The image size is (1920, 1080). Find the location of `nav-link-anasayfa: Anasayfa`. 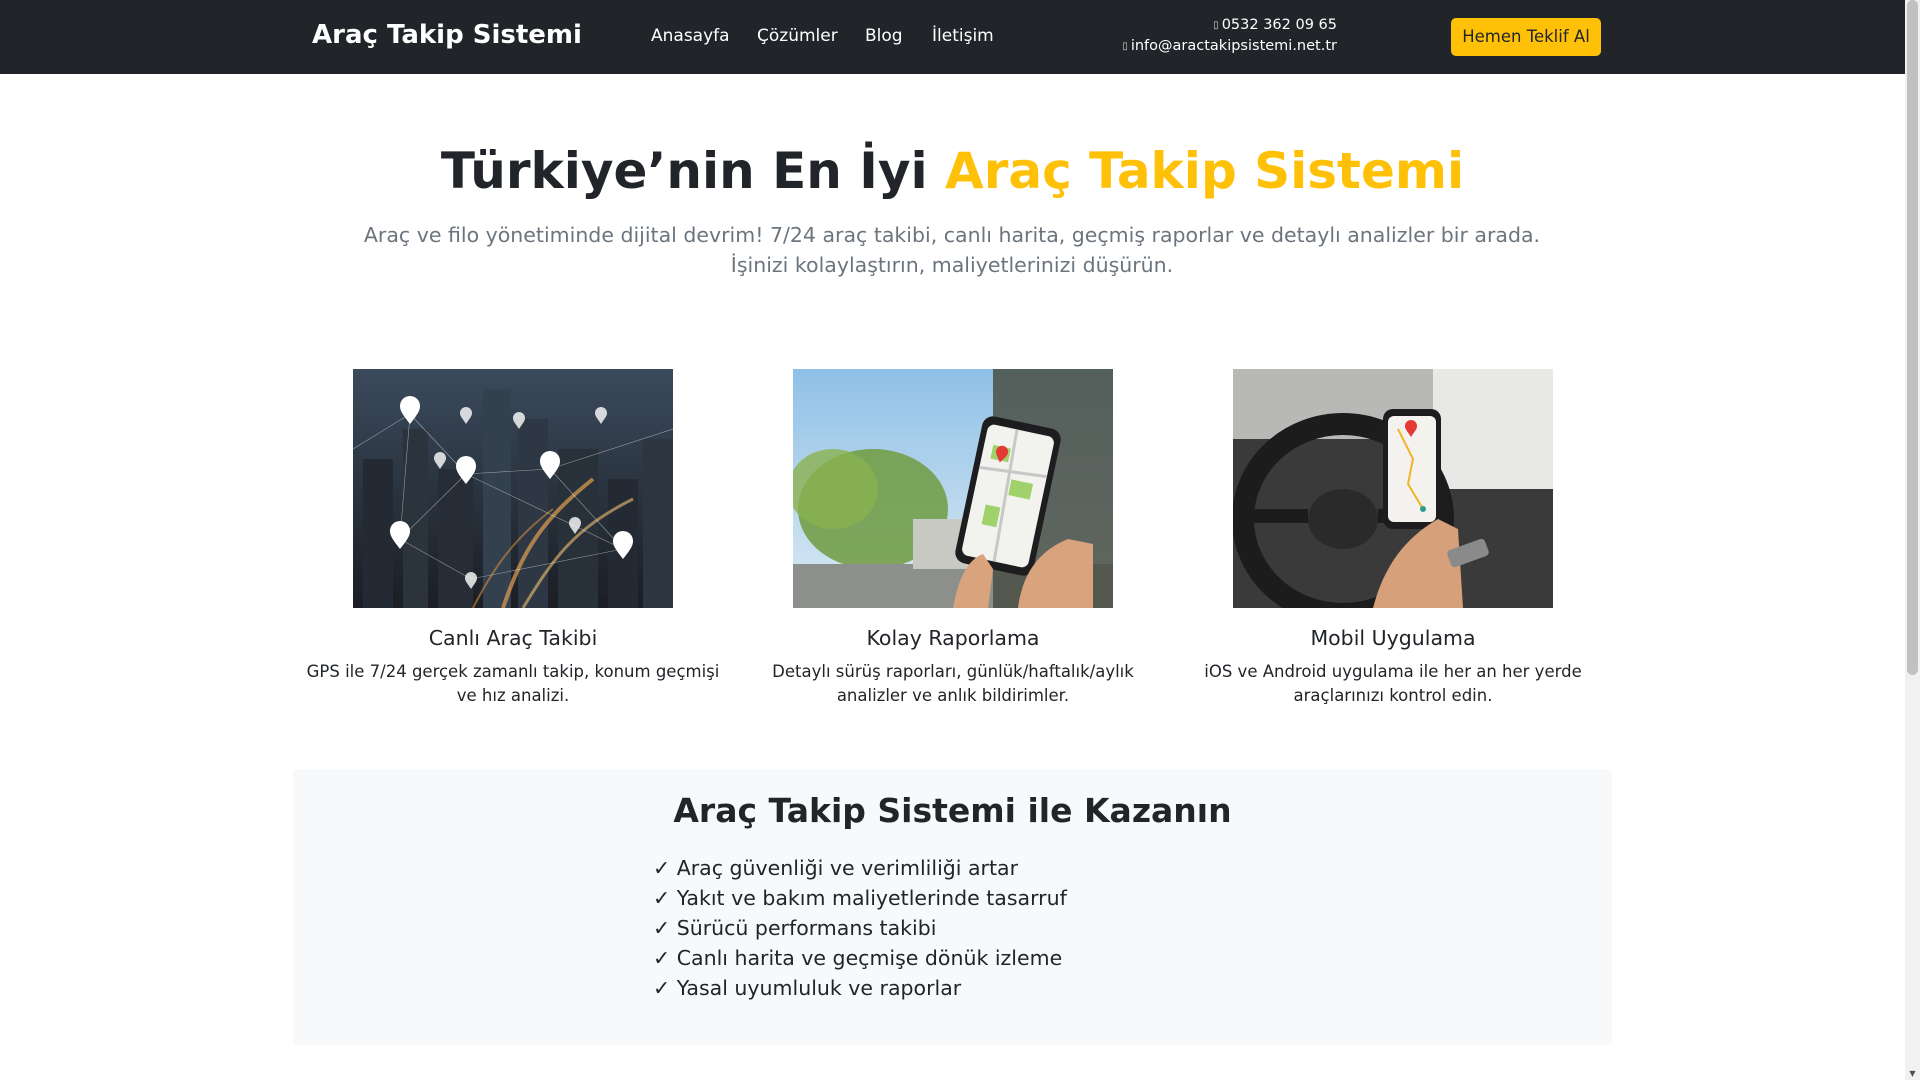

nav-link-anasayfa: Anasayfa is located at coordinates (690, 36).